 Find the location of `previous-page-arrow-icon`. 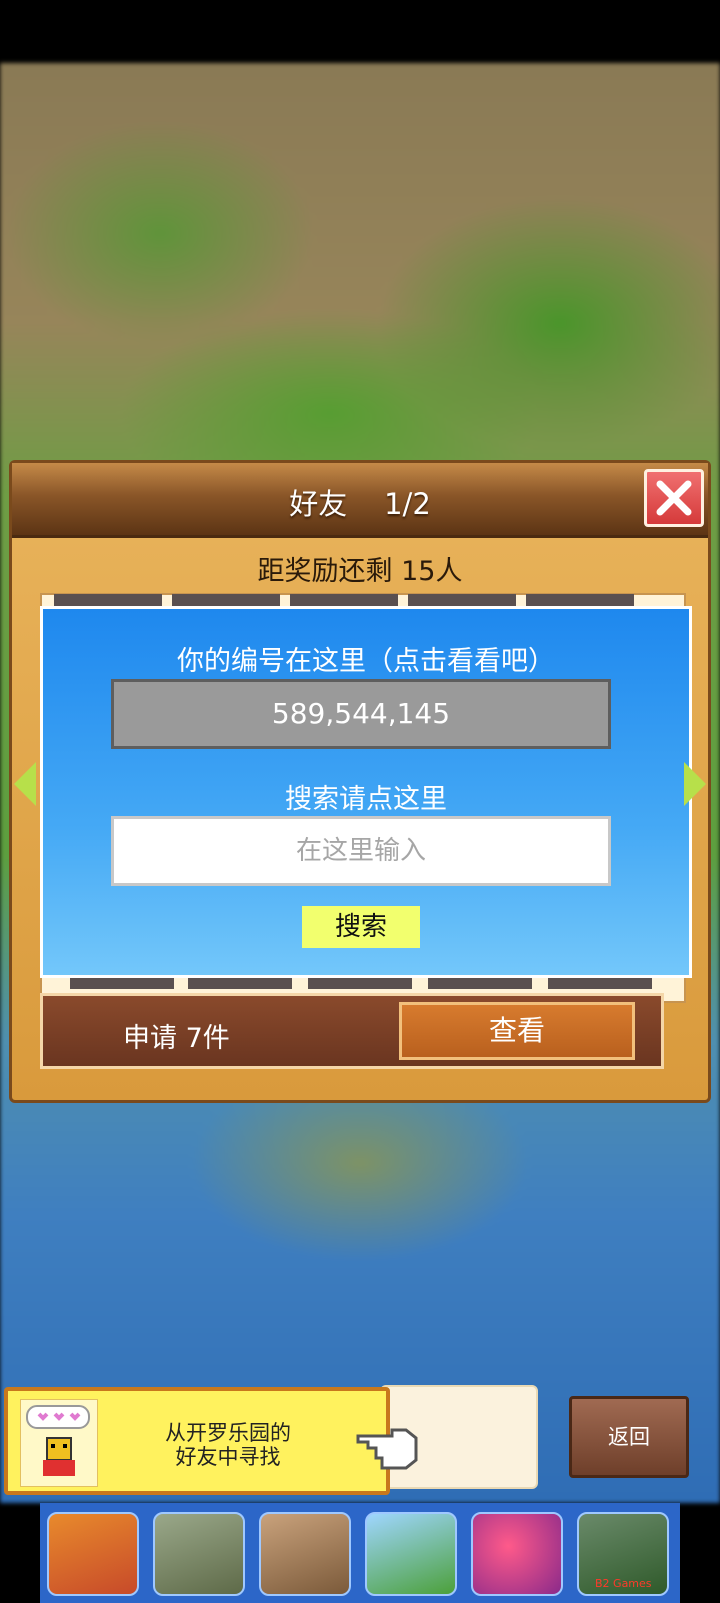

previous-page-arrow-icon is located at coordinates (25, 784).